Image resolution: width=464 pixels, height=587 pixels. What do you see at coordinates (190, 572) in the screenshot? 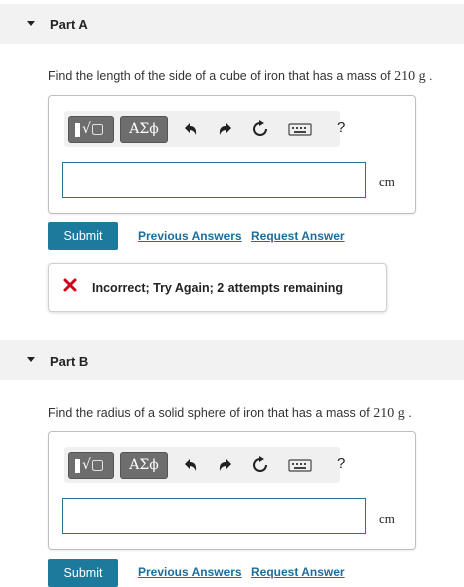
I see `part-b-previous-answers-link: Previous Answers` at bounding box center [190, 572].